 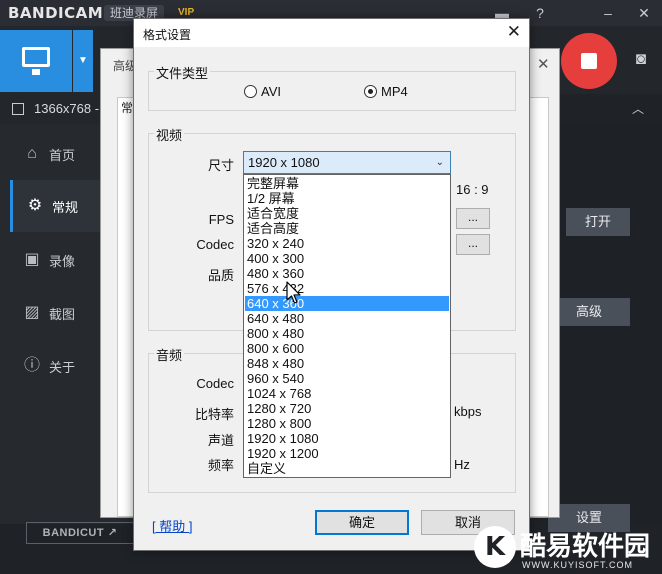 I want to click on radio-circle-selected, so click(x=370, y=91).